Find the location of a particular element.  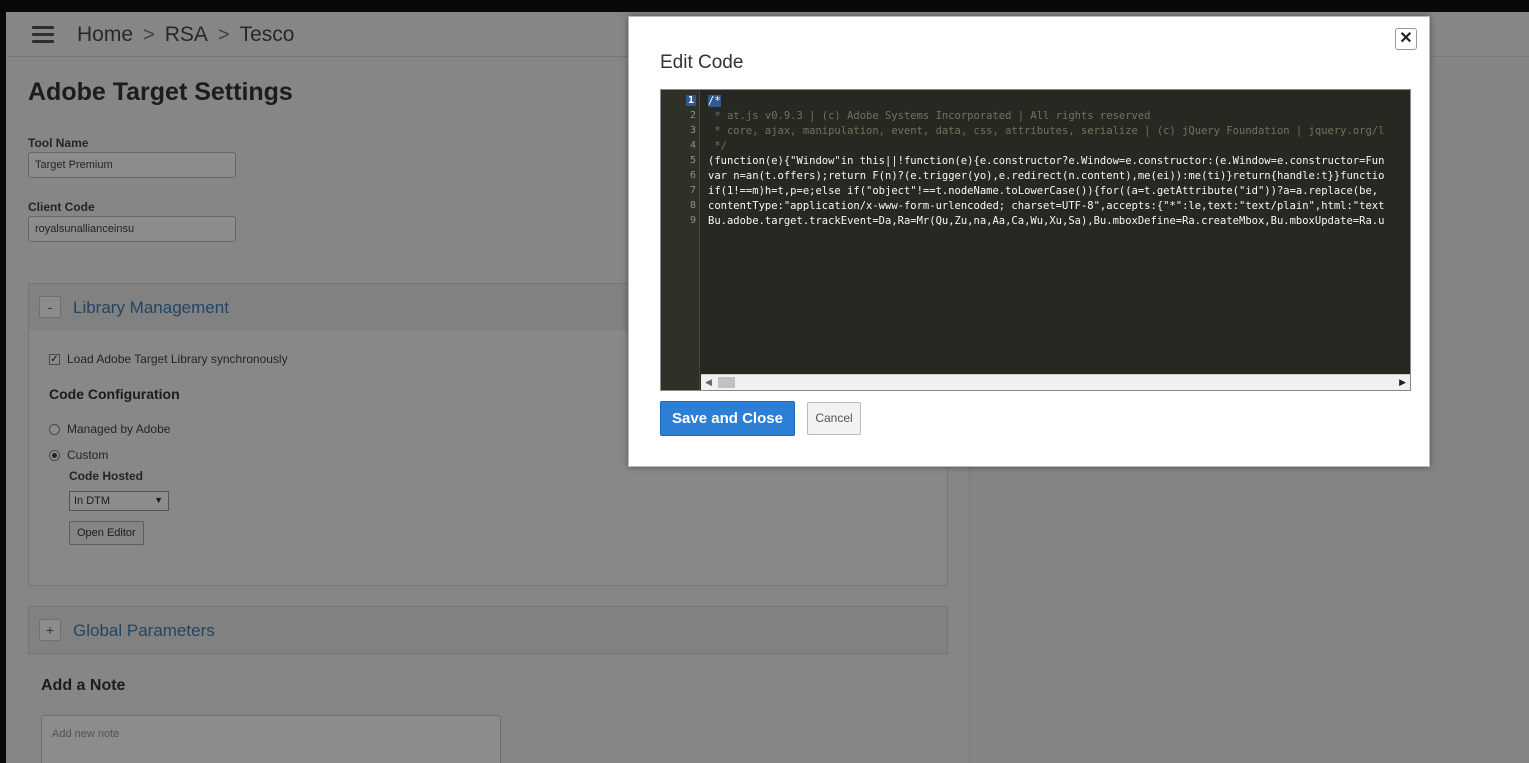

line-number: 8 is located at coordinates (692, 205).